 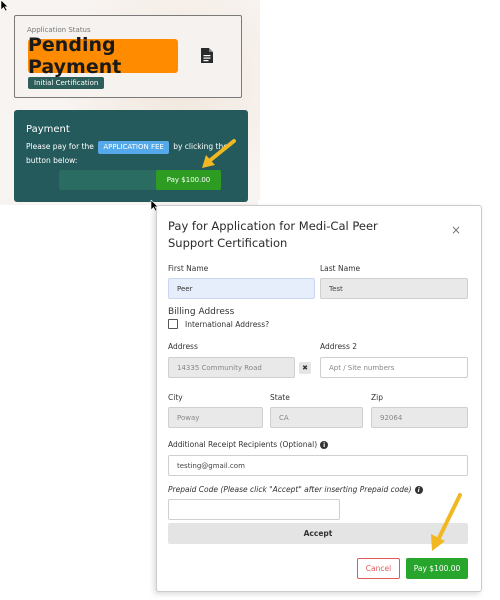 What do you see at coordinates (188, 268) in the screenshot?
I see `first-name-label: First Name` at bounding box center [188, 268].